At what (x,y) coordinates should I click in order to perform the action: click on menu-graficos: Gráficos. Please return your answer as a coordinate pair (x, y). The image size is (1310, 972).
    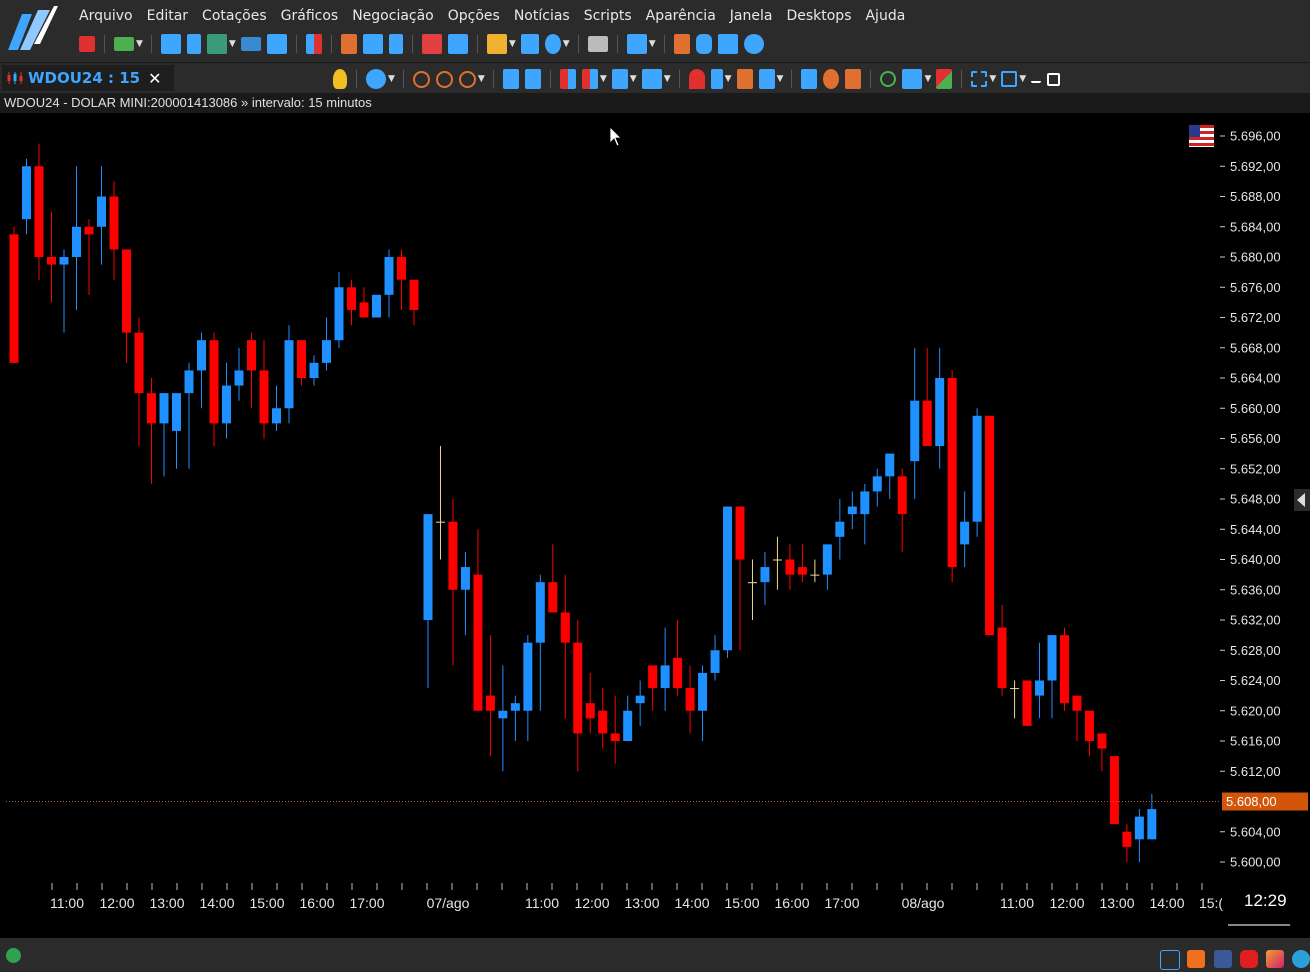
    Looking at the image, I should click on (310, 16).